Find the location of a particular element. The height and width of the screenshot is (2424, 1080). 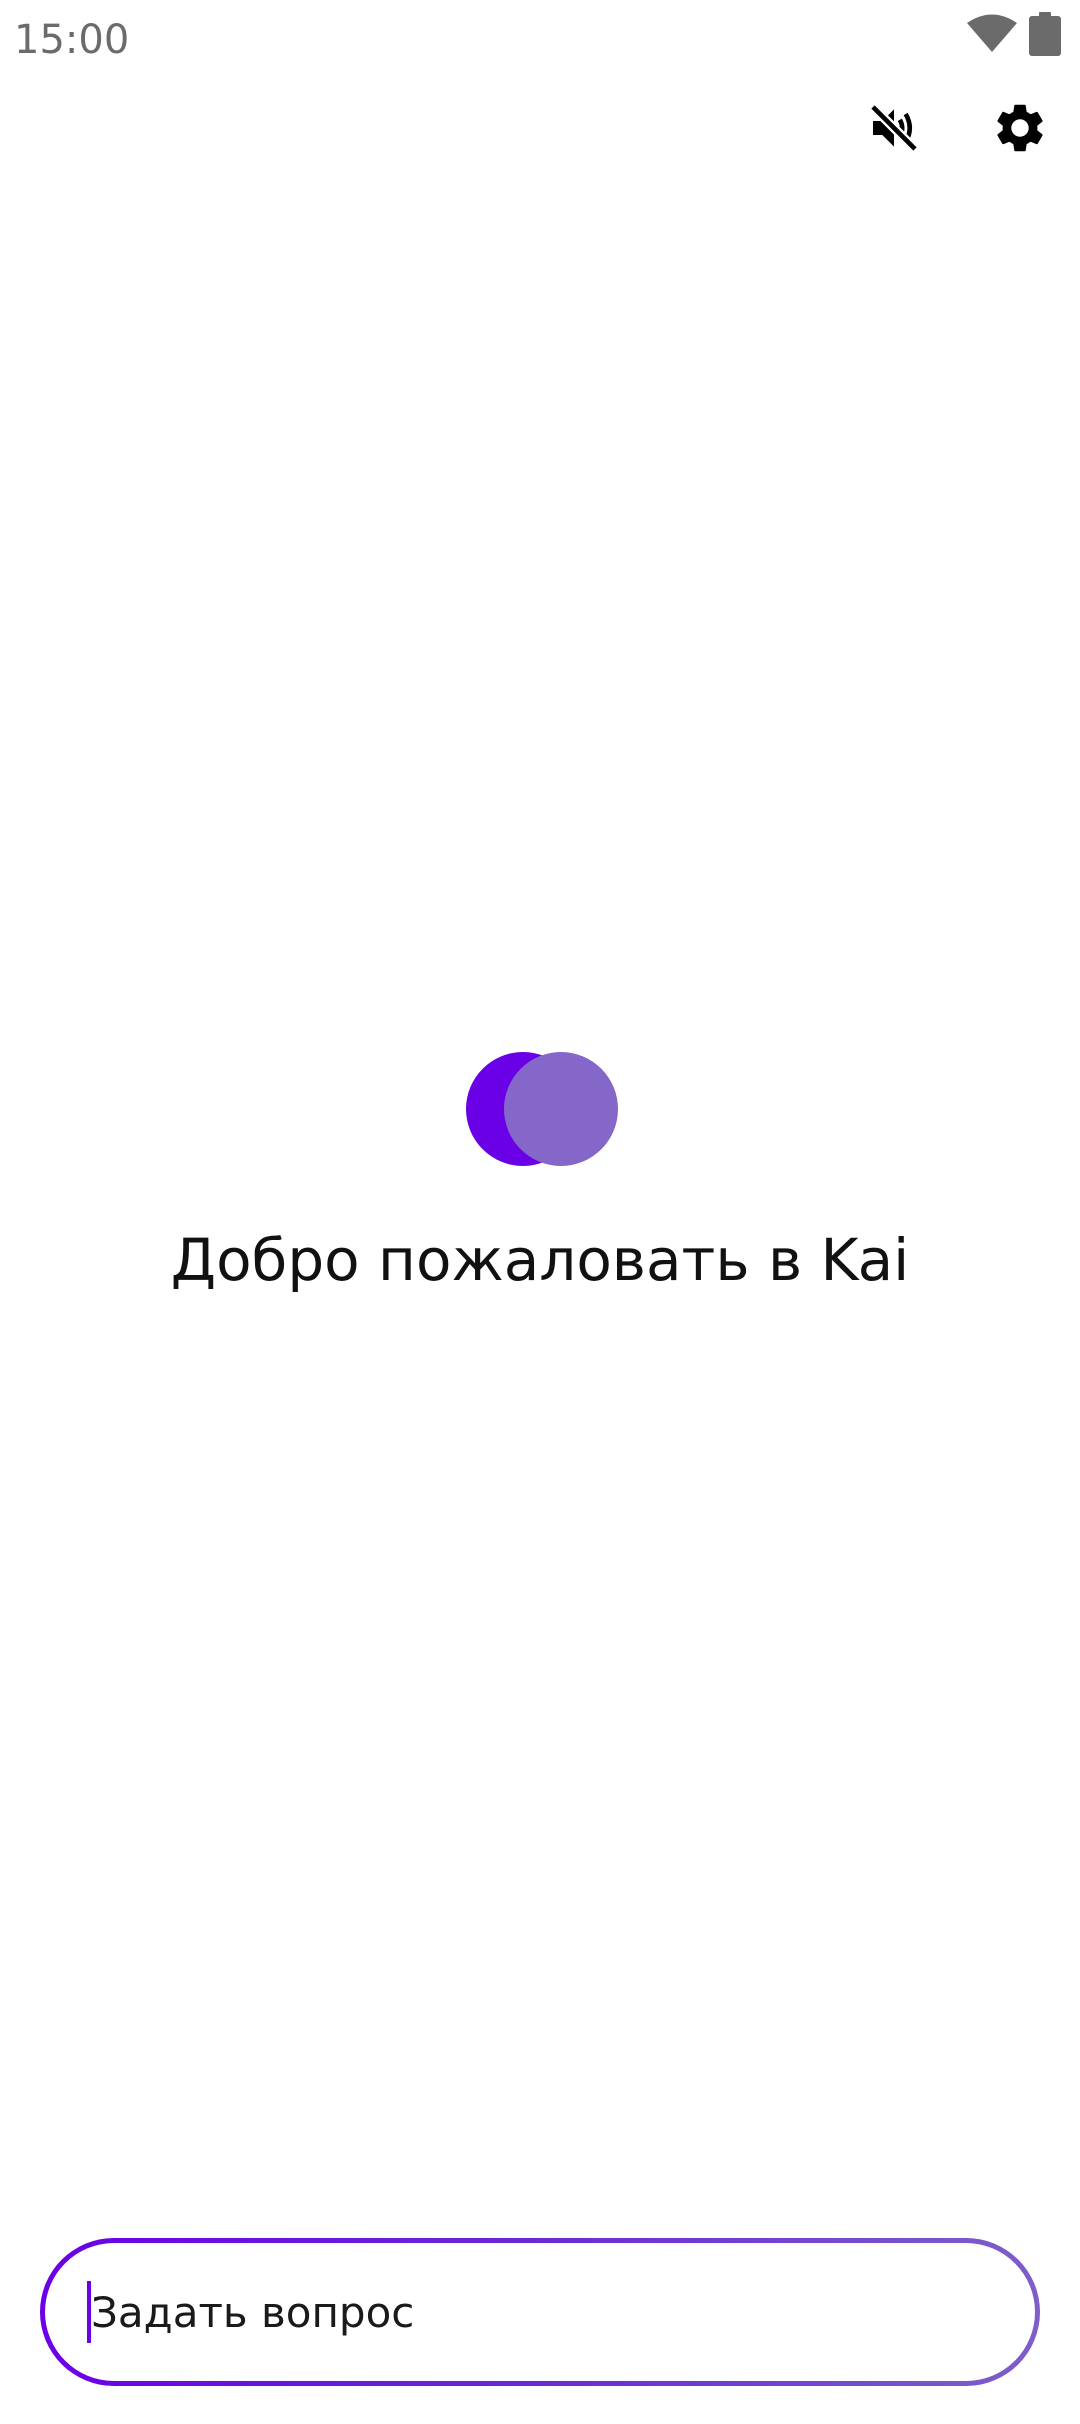

volume-off-icon is located at coordinates (894, 128).